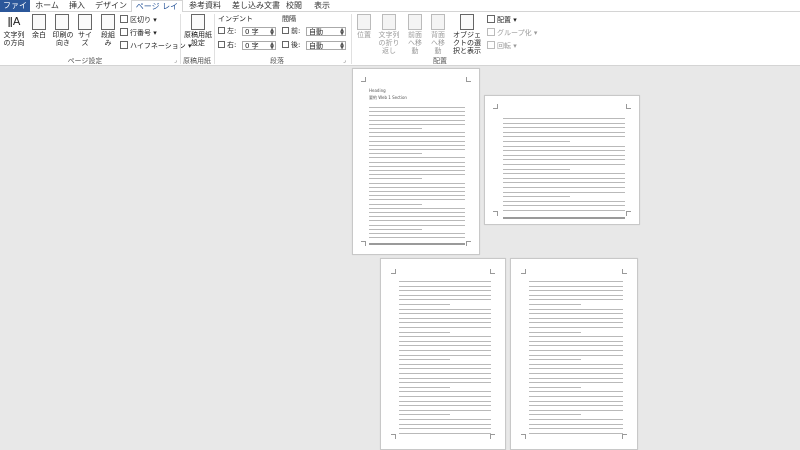 The width and height of the screenshot is (800, 450). What do you see at coordinates (416, 161) in the screenshot?
I see `document-page: Heading 要約 Web 1 Section` at bounding box center [416, 161].